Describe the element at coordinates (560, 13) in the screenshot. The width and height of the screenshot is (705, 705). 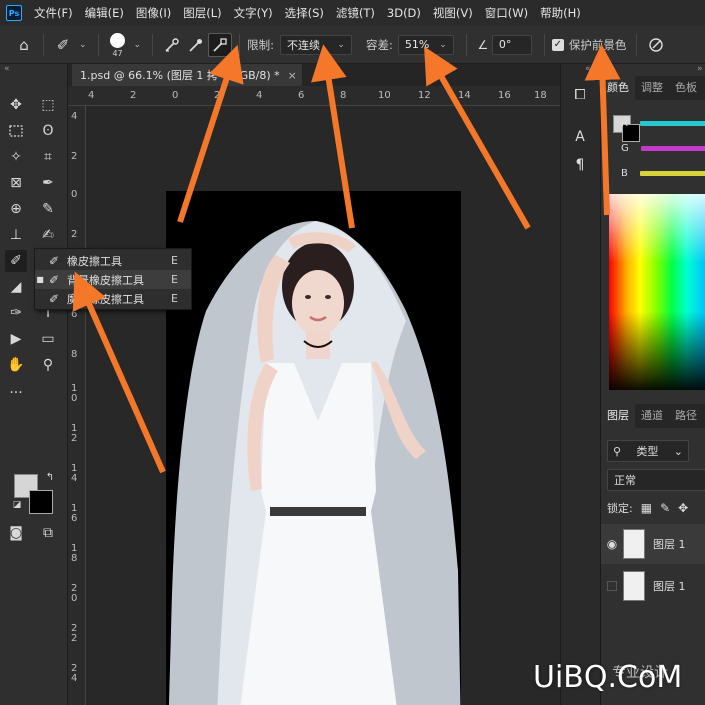
I see `menu-help: 帮助(H)` at that location.